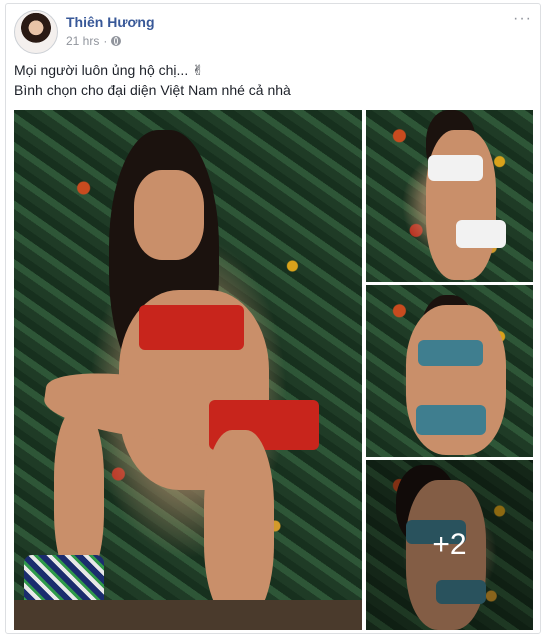  I want to click on post-header: Thiên Hương 21 hrs · ···, so click(273, 34).